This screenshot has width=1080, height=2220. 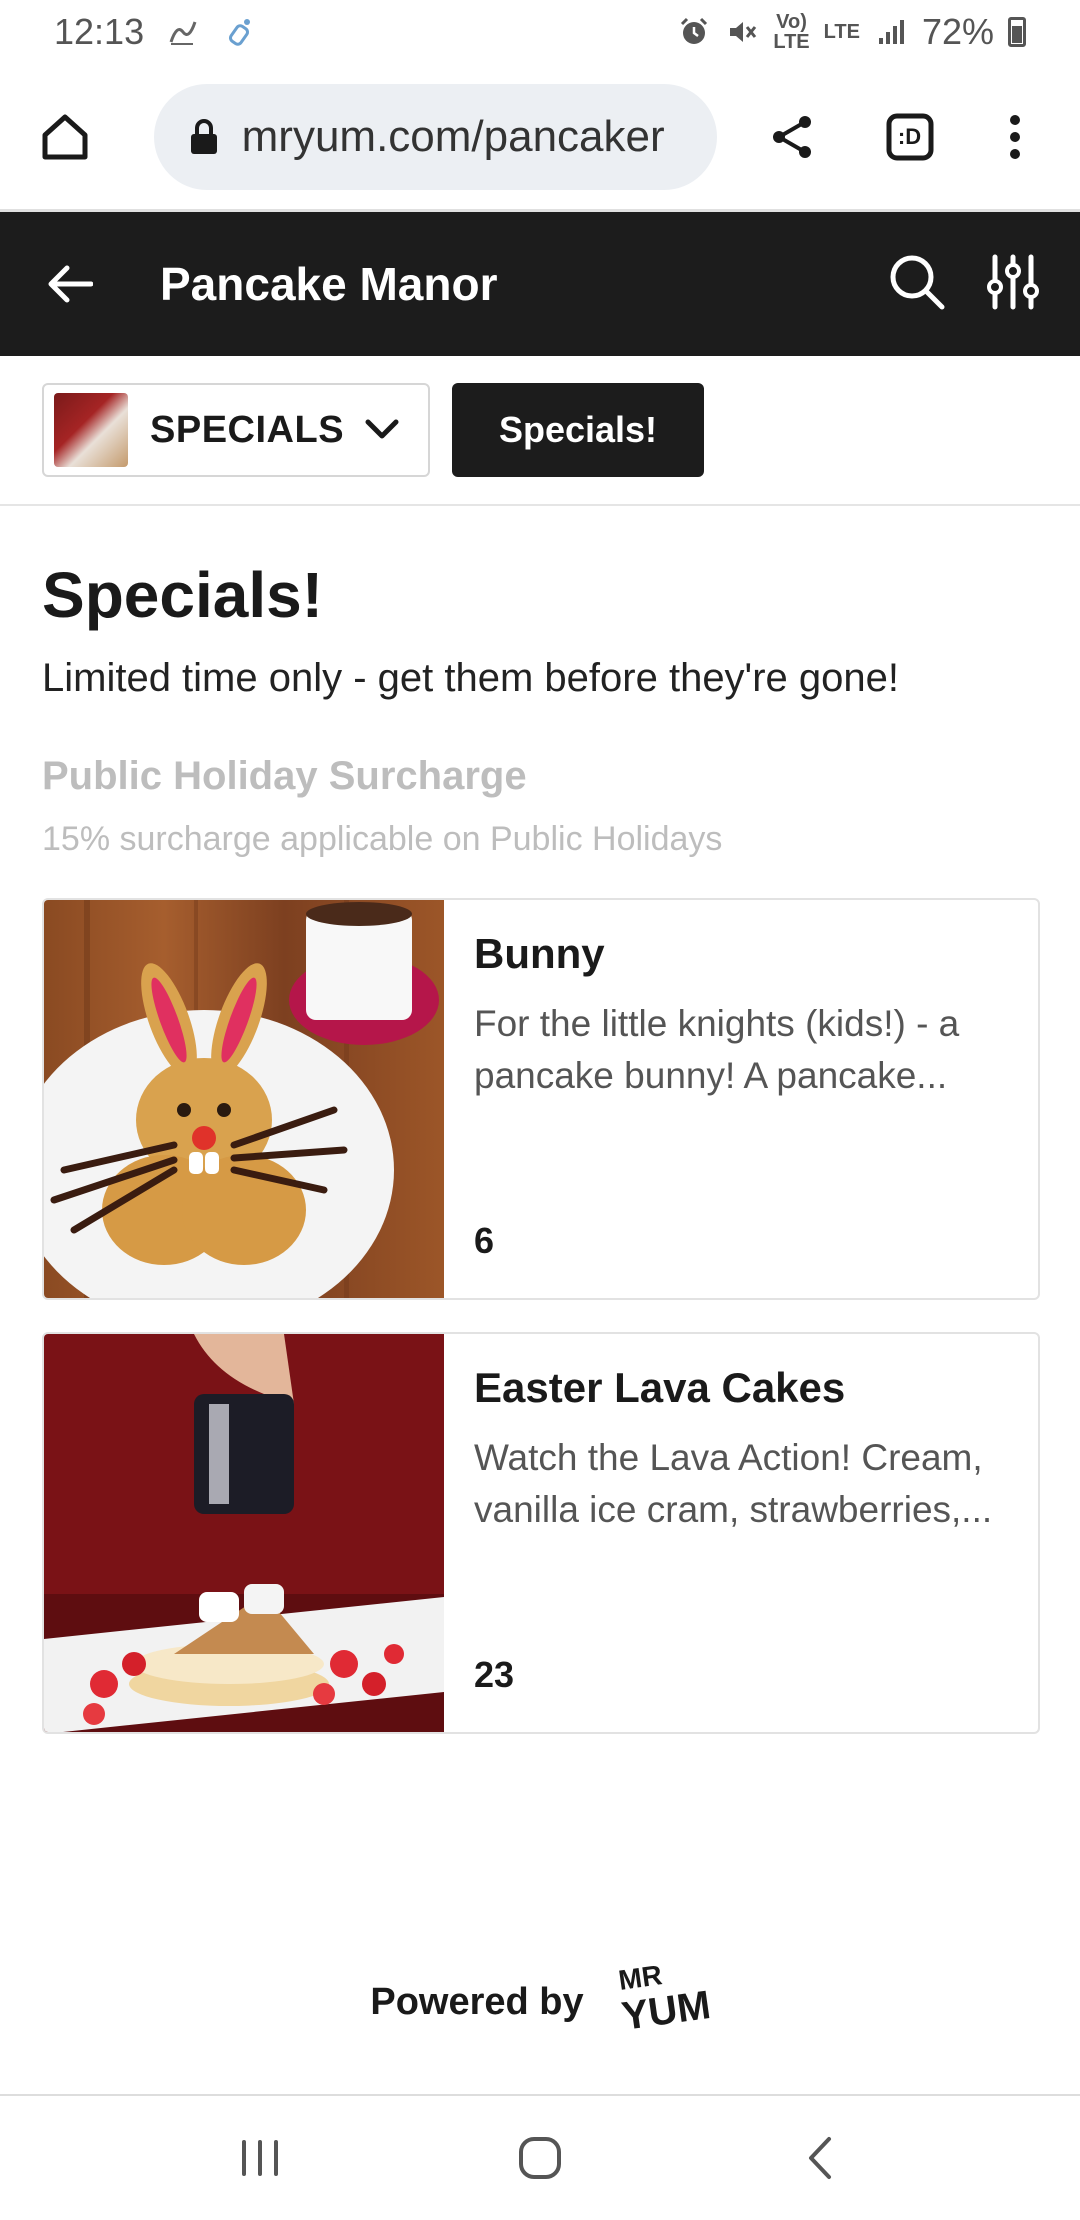 What do you see at coordinates (539, 953) in the screenshot?
I see `item-name: Bunny` at bounding box center [539, 953].